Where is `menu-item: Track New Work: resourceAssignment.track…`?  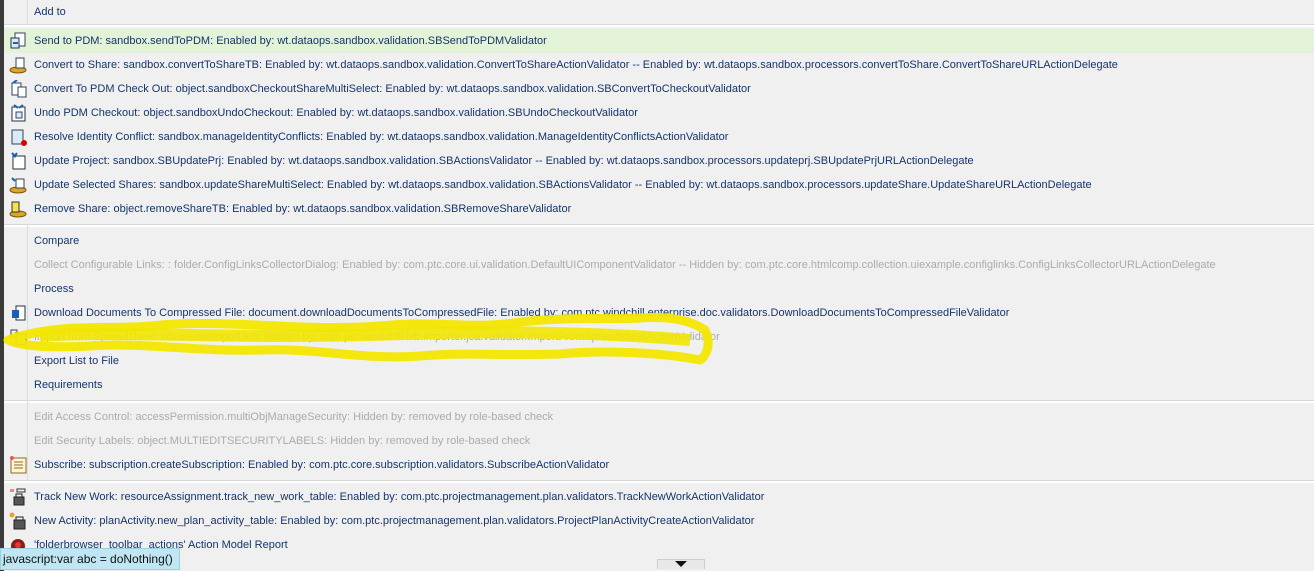 menu-item: Track New Work: resourceAssignment.track… is located at coordinates (659, 497).